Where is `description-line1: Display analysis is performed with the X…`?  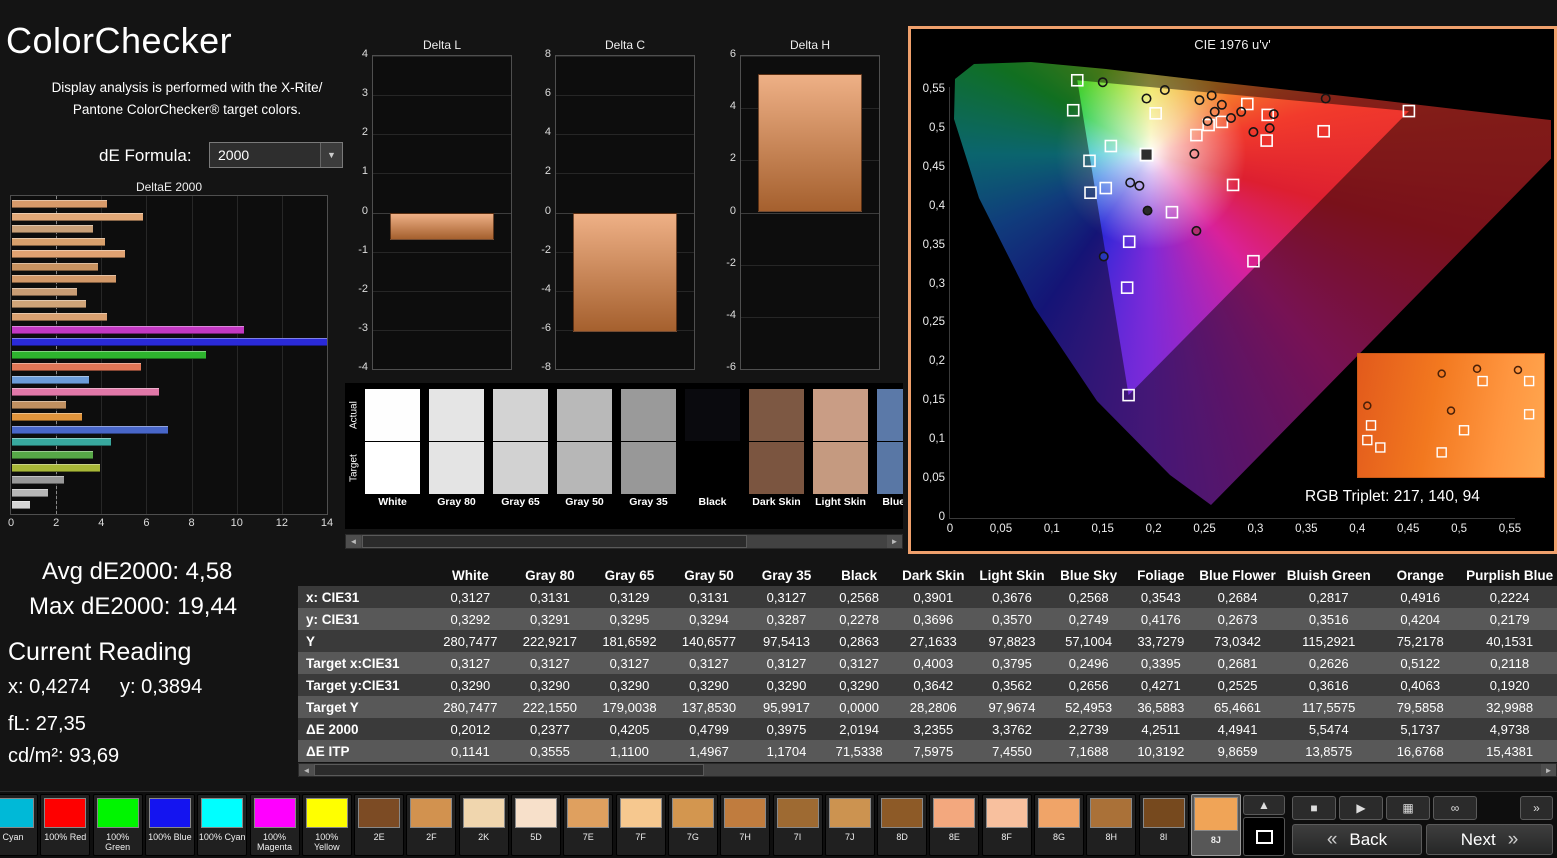 description-line1: Display analysis is performed with the X… is located at coordinates (187, 87).